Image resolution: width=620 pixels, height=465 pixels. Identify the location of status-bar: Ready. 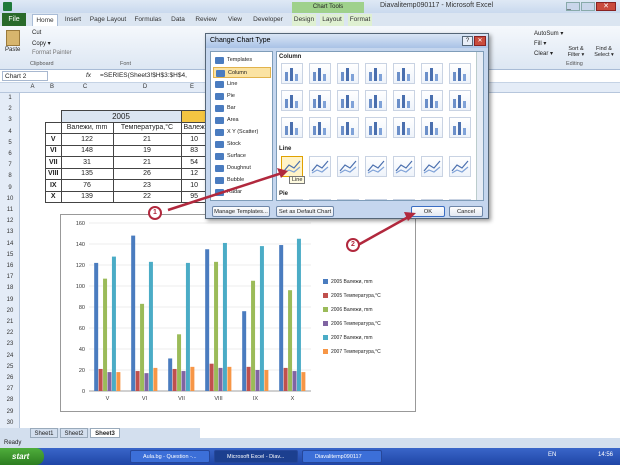
(310, 443).